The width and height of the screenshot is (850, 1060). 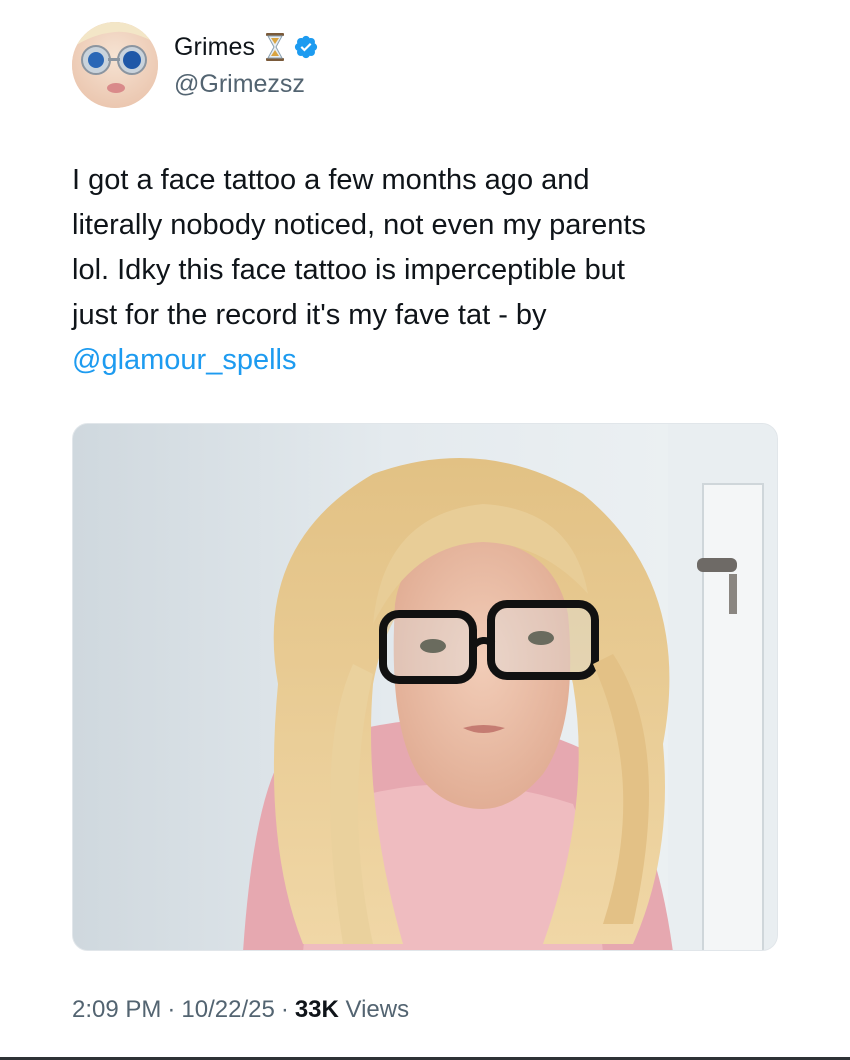 I want to click on hourglass-icon, so click(x=275, y=47).